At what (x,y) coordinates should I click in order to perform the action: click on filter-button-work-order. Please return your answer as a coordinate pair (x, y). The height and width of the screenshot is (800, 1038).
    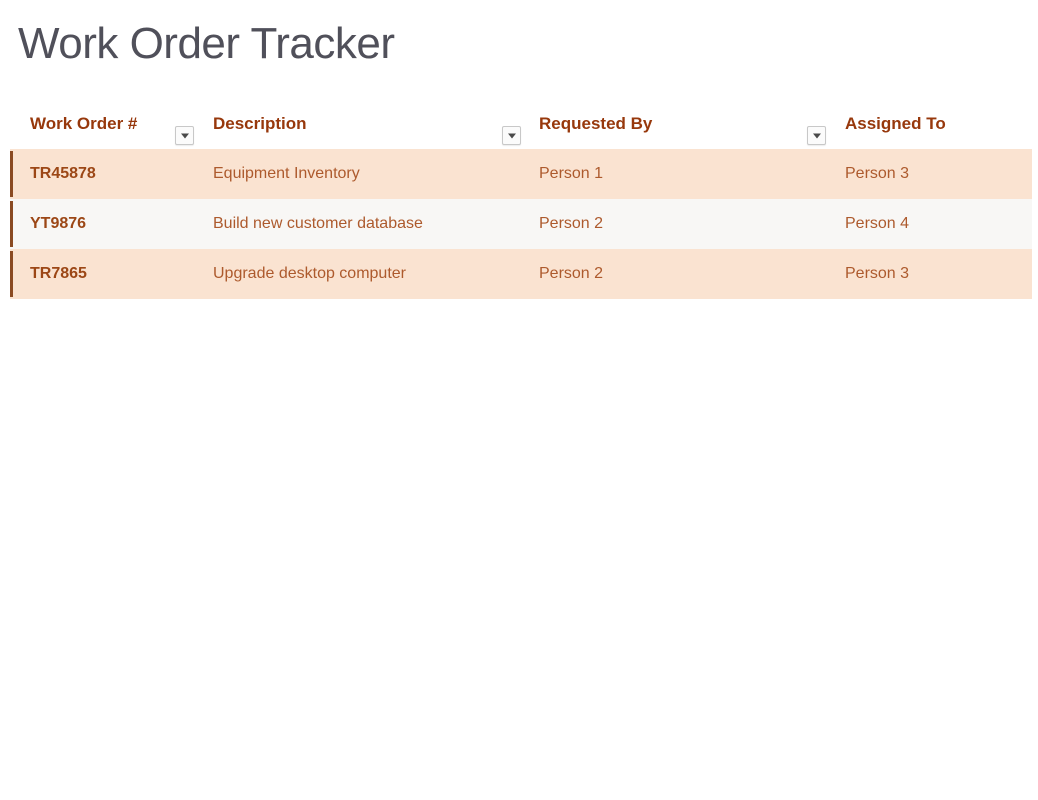
    Looking at the image, I should click on (184, 135).